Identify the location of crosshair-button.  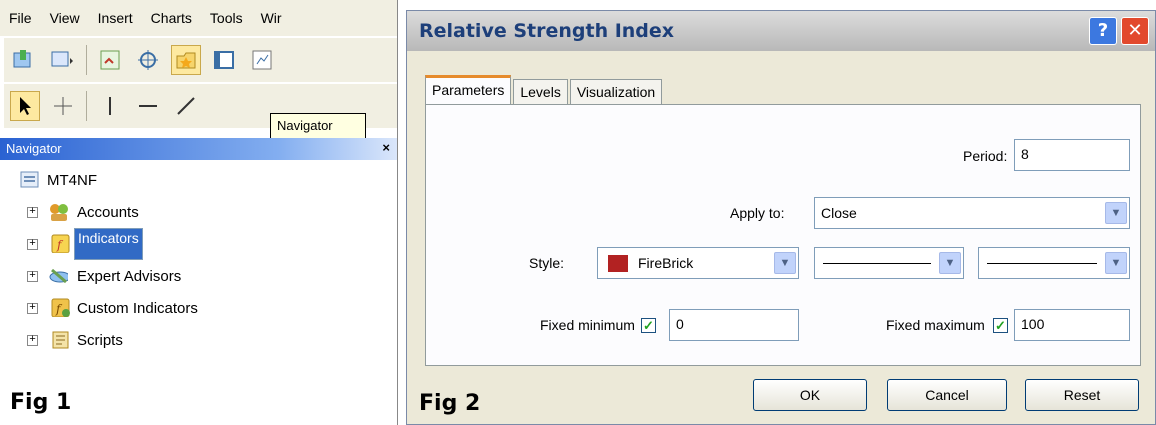
(63, 106).